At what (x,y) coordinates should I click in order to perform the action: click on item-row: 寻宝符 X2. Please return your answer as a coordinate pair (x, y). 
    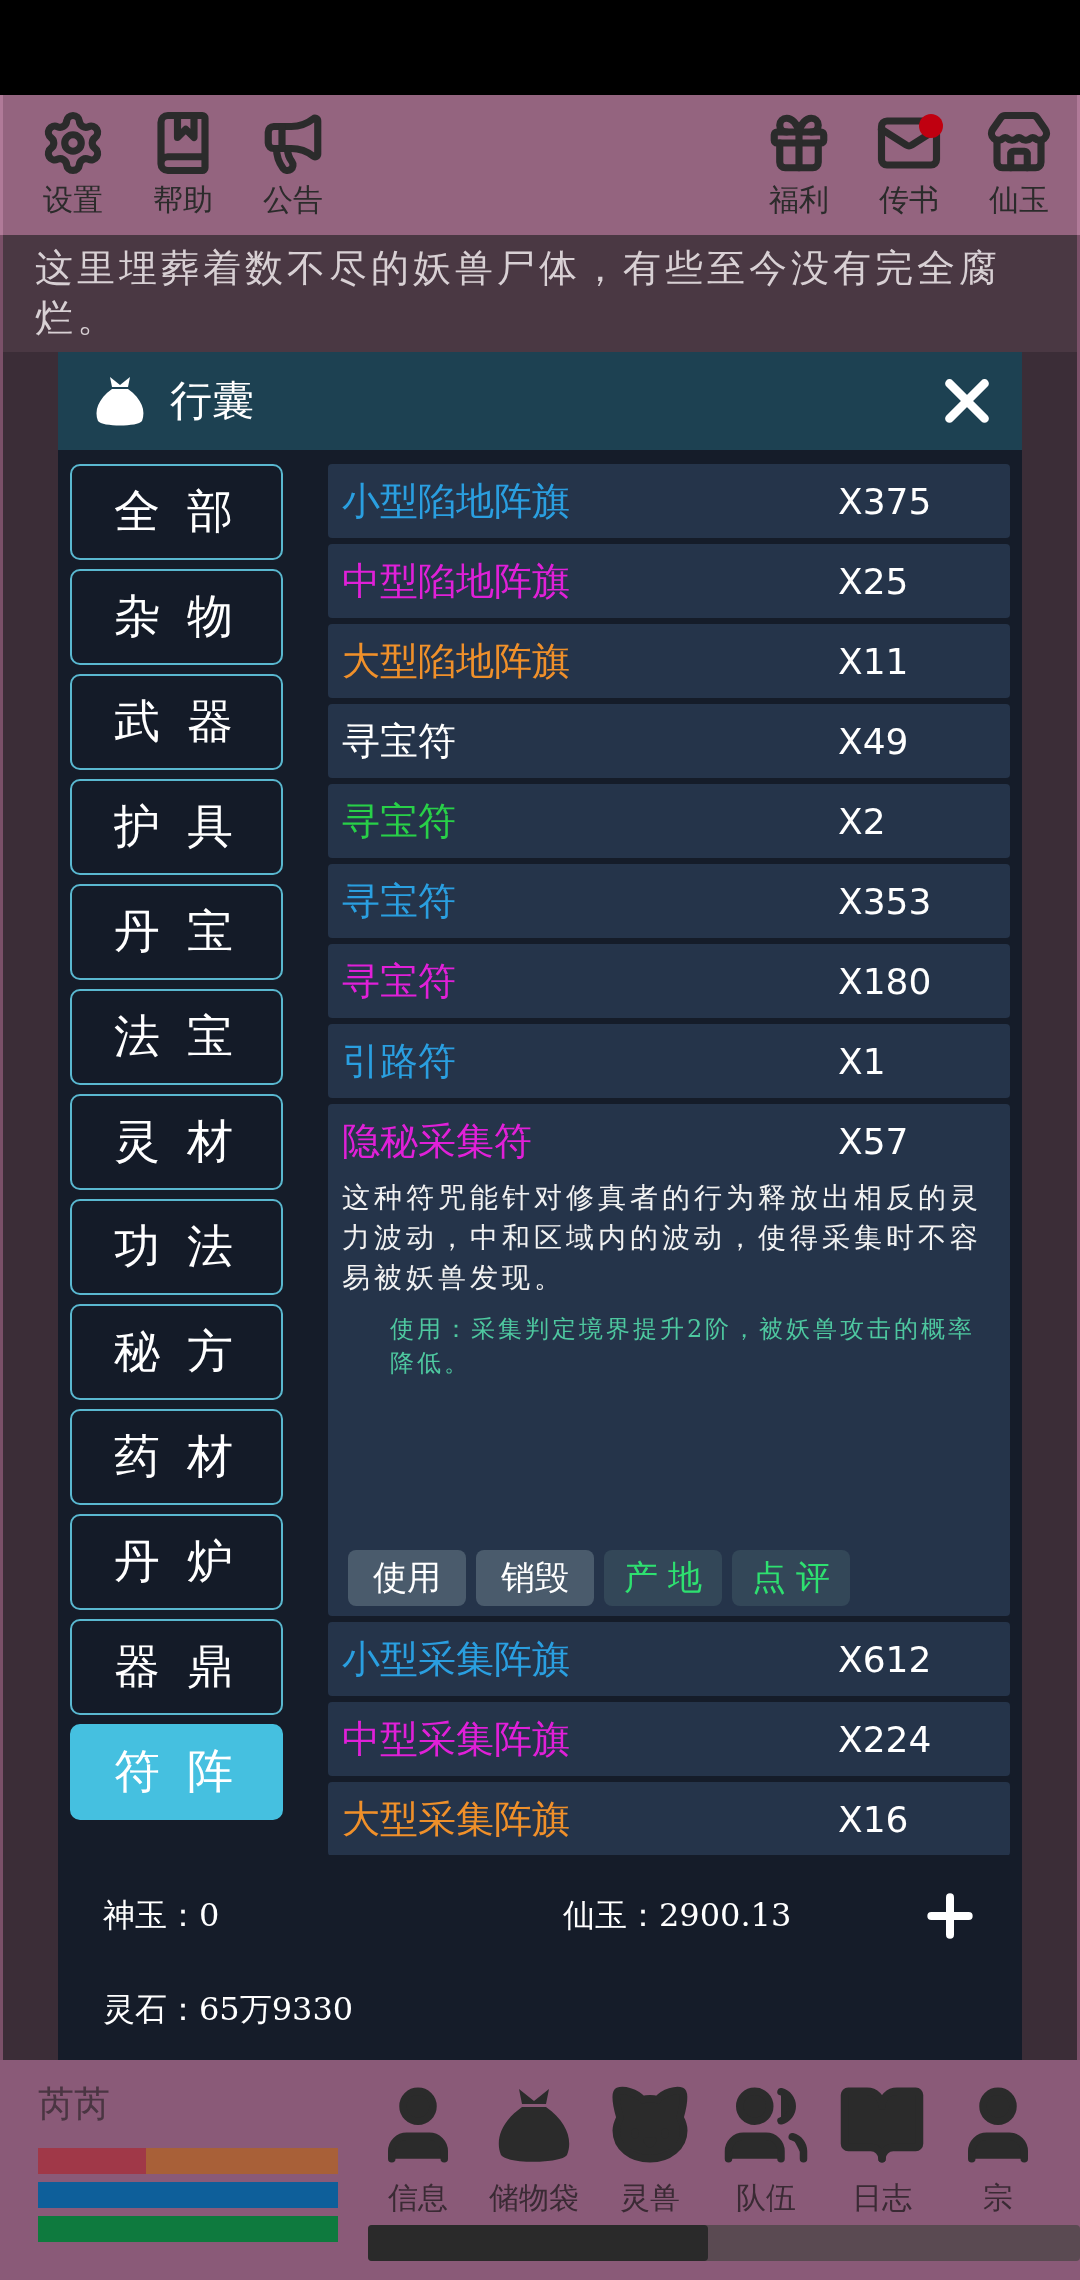
    Looking at the image, I should click on (669, 821).